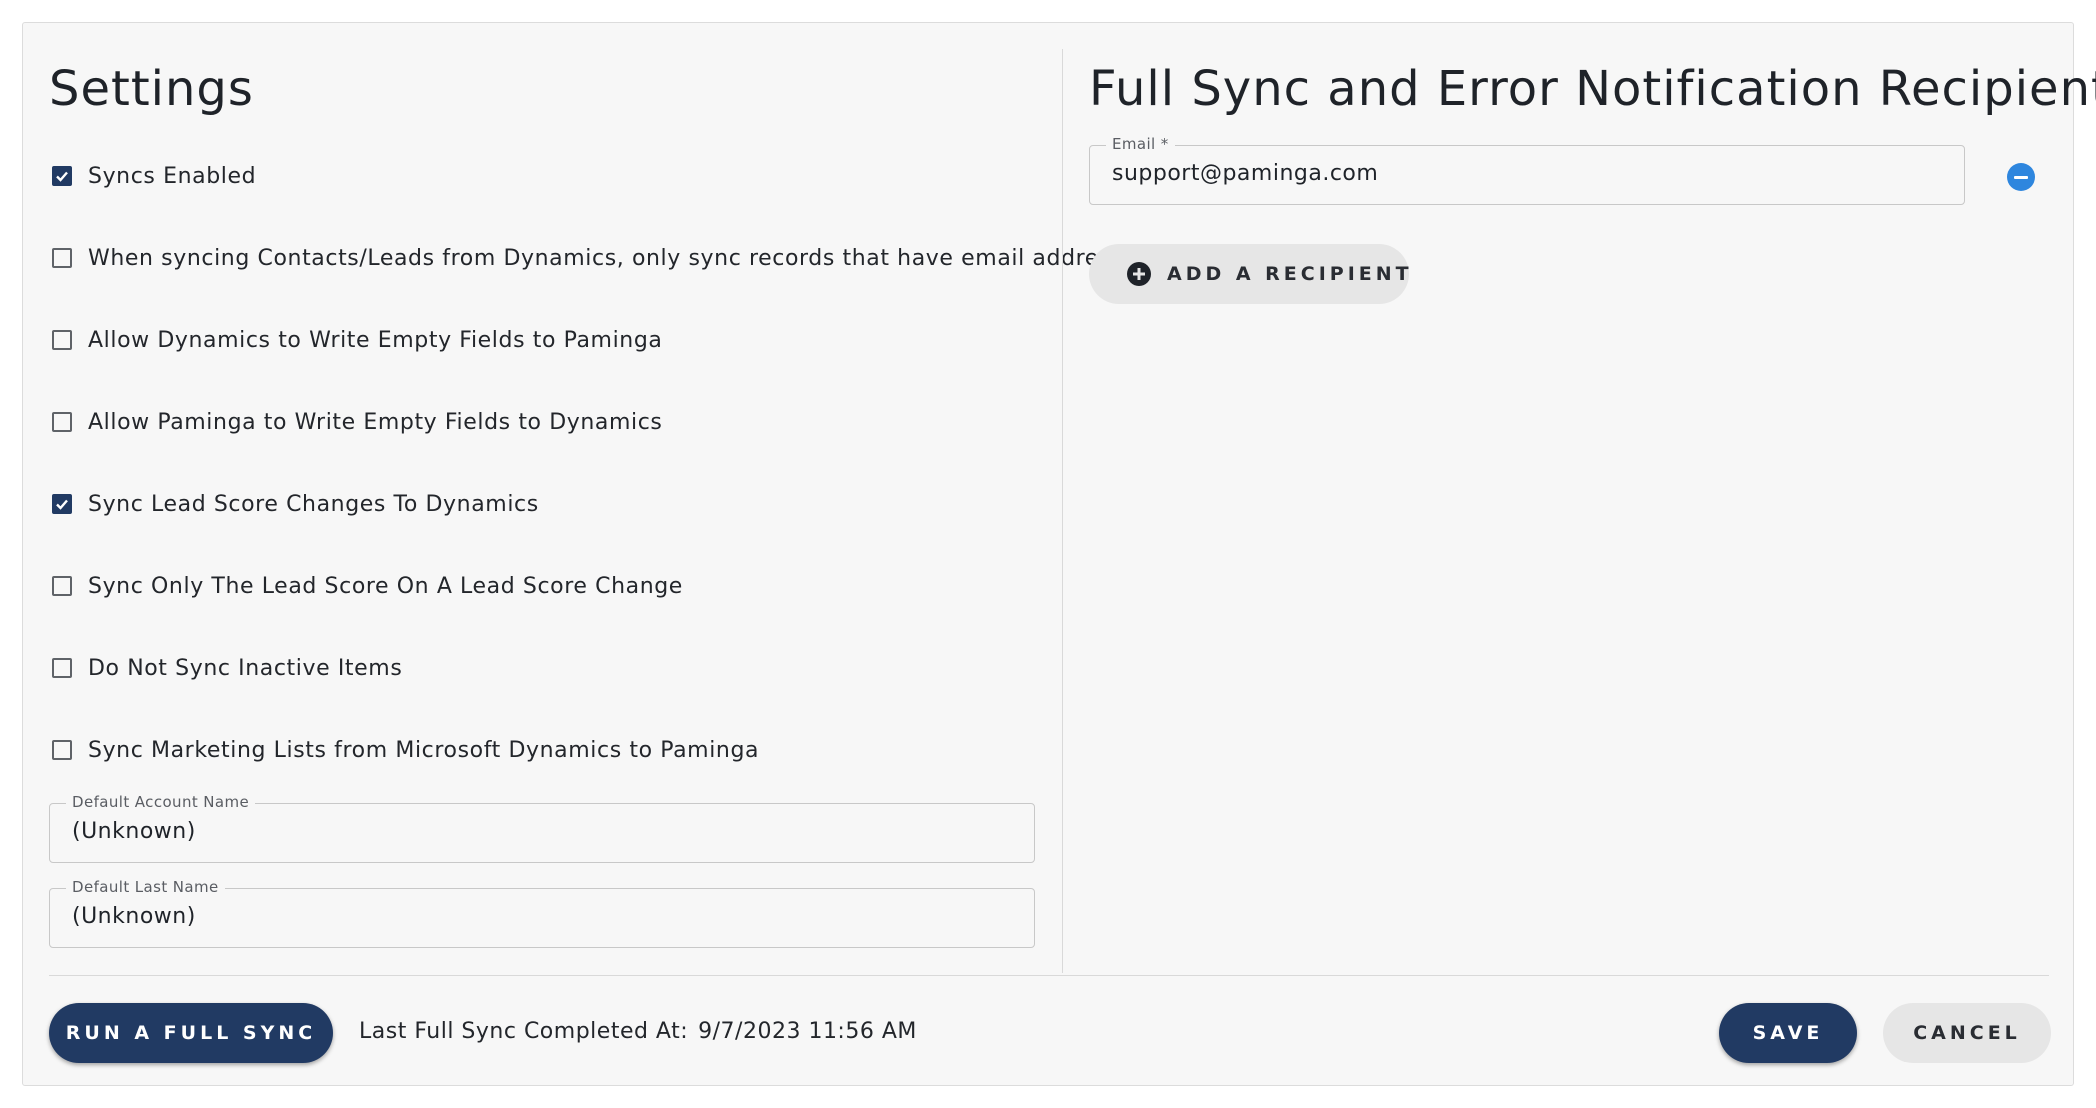  Describe the element at coordinates (172, 176) in the screenshot. I see `checkbox-label: Syncs Enabled` at that location.